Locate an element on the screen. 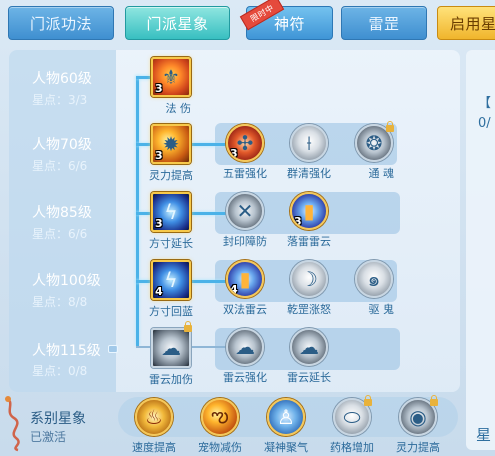 The height and width of the screenshot is (456, 495). detail-points: 0/ is located at coordinates (484, 123).